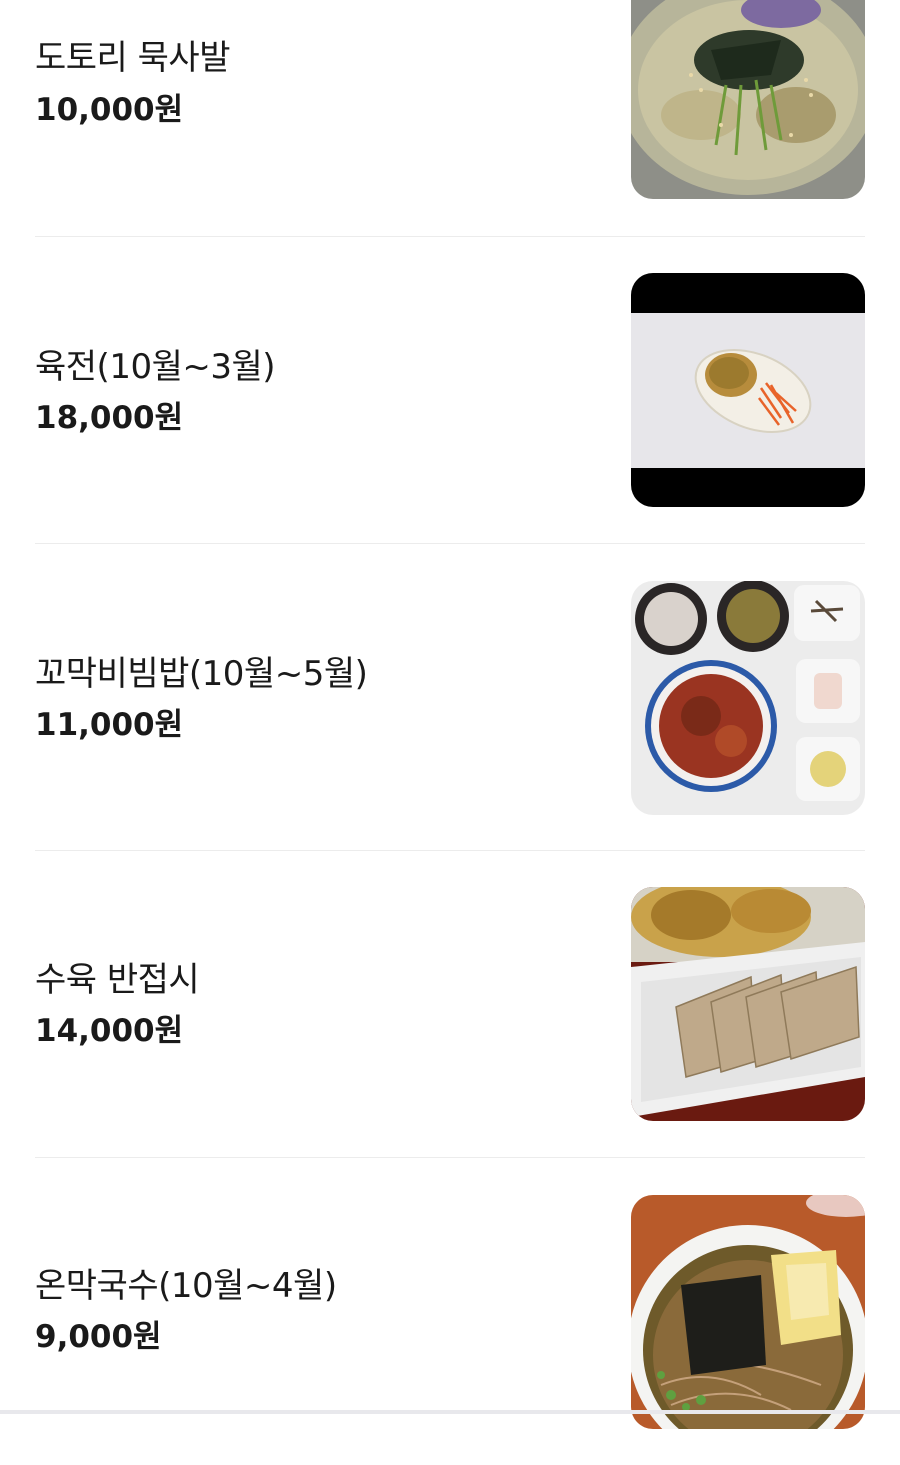 This screenshot has width=900, height=1465. I want to click on menu-item-price: 9,000원, so click(98, 1337).